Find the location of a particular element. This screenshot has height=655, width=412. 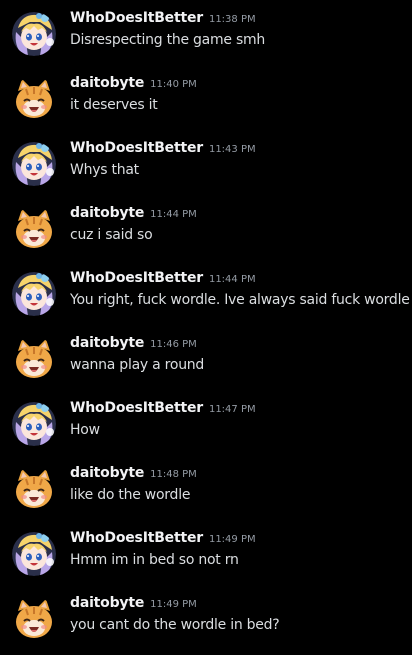

message-item: daitobyte 11:48 PM like do the wordle is located at coordinates (206, 495).